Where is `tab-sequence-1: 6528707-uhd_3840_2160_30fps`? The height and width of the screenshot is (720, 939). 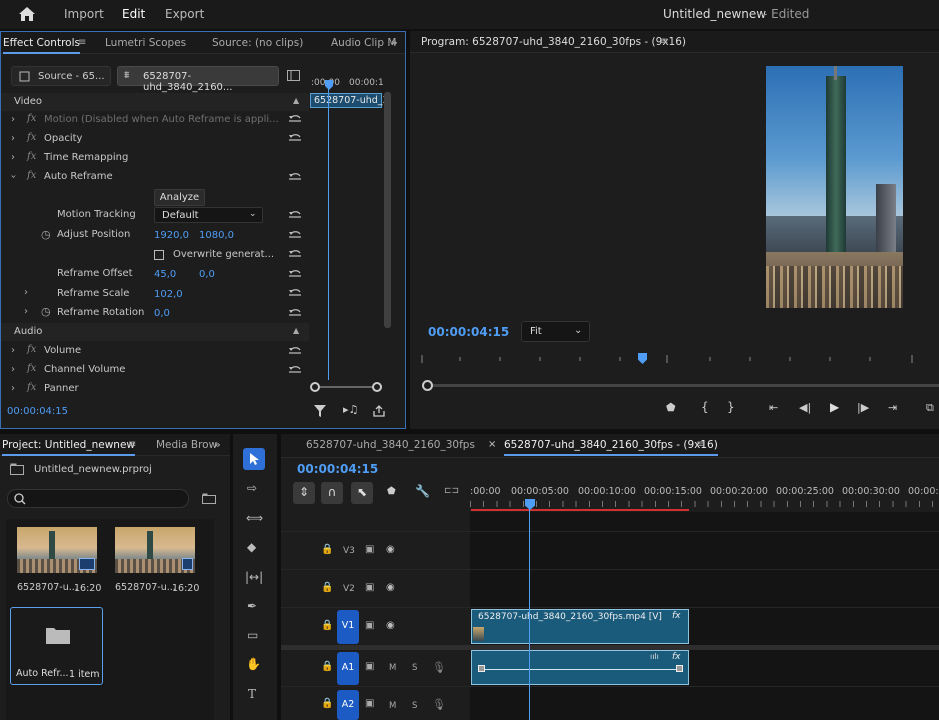 tab-sequence-1: 6528707-uhd_3840_2160_30fps is located at coordinates (390, 445).